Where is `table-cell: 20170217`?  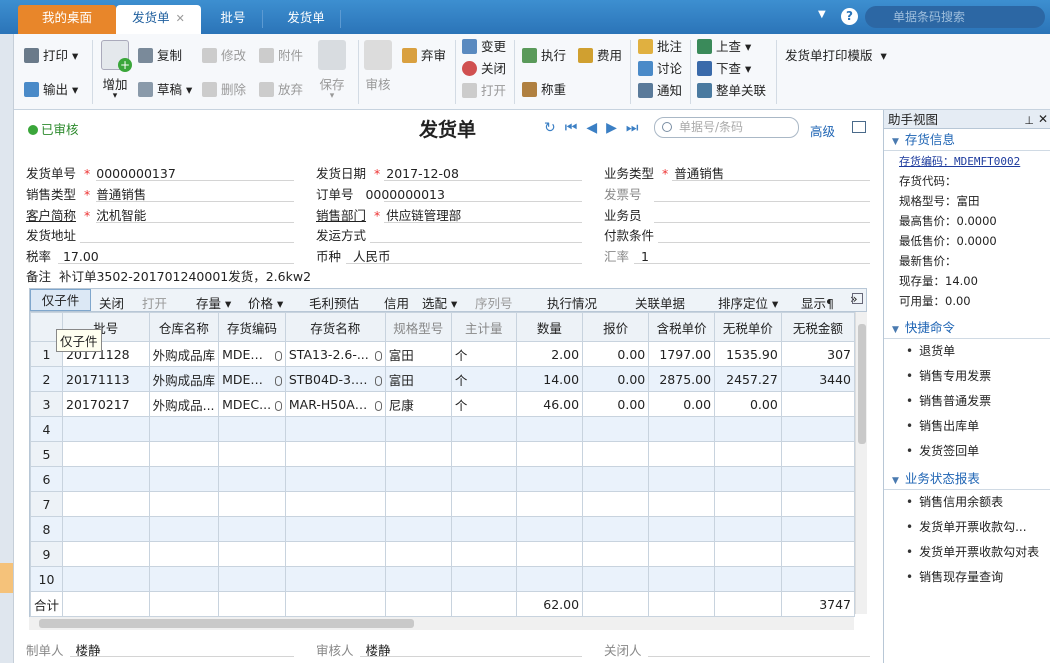 table-cell: 20170217 is located at coordinates (106, 404).